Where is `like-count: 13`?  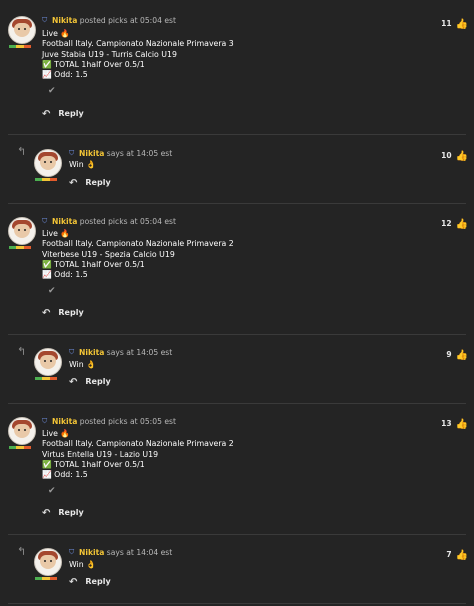 like-count: 13 is located at coordinates (446, 423).